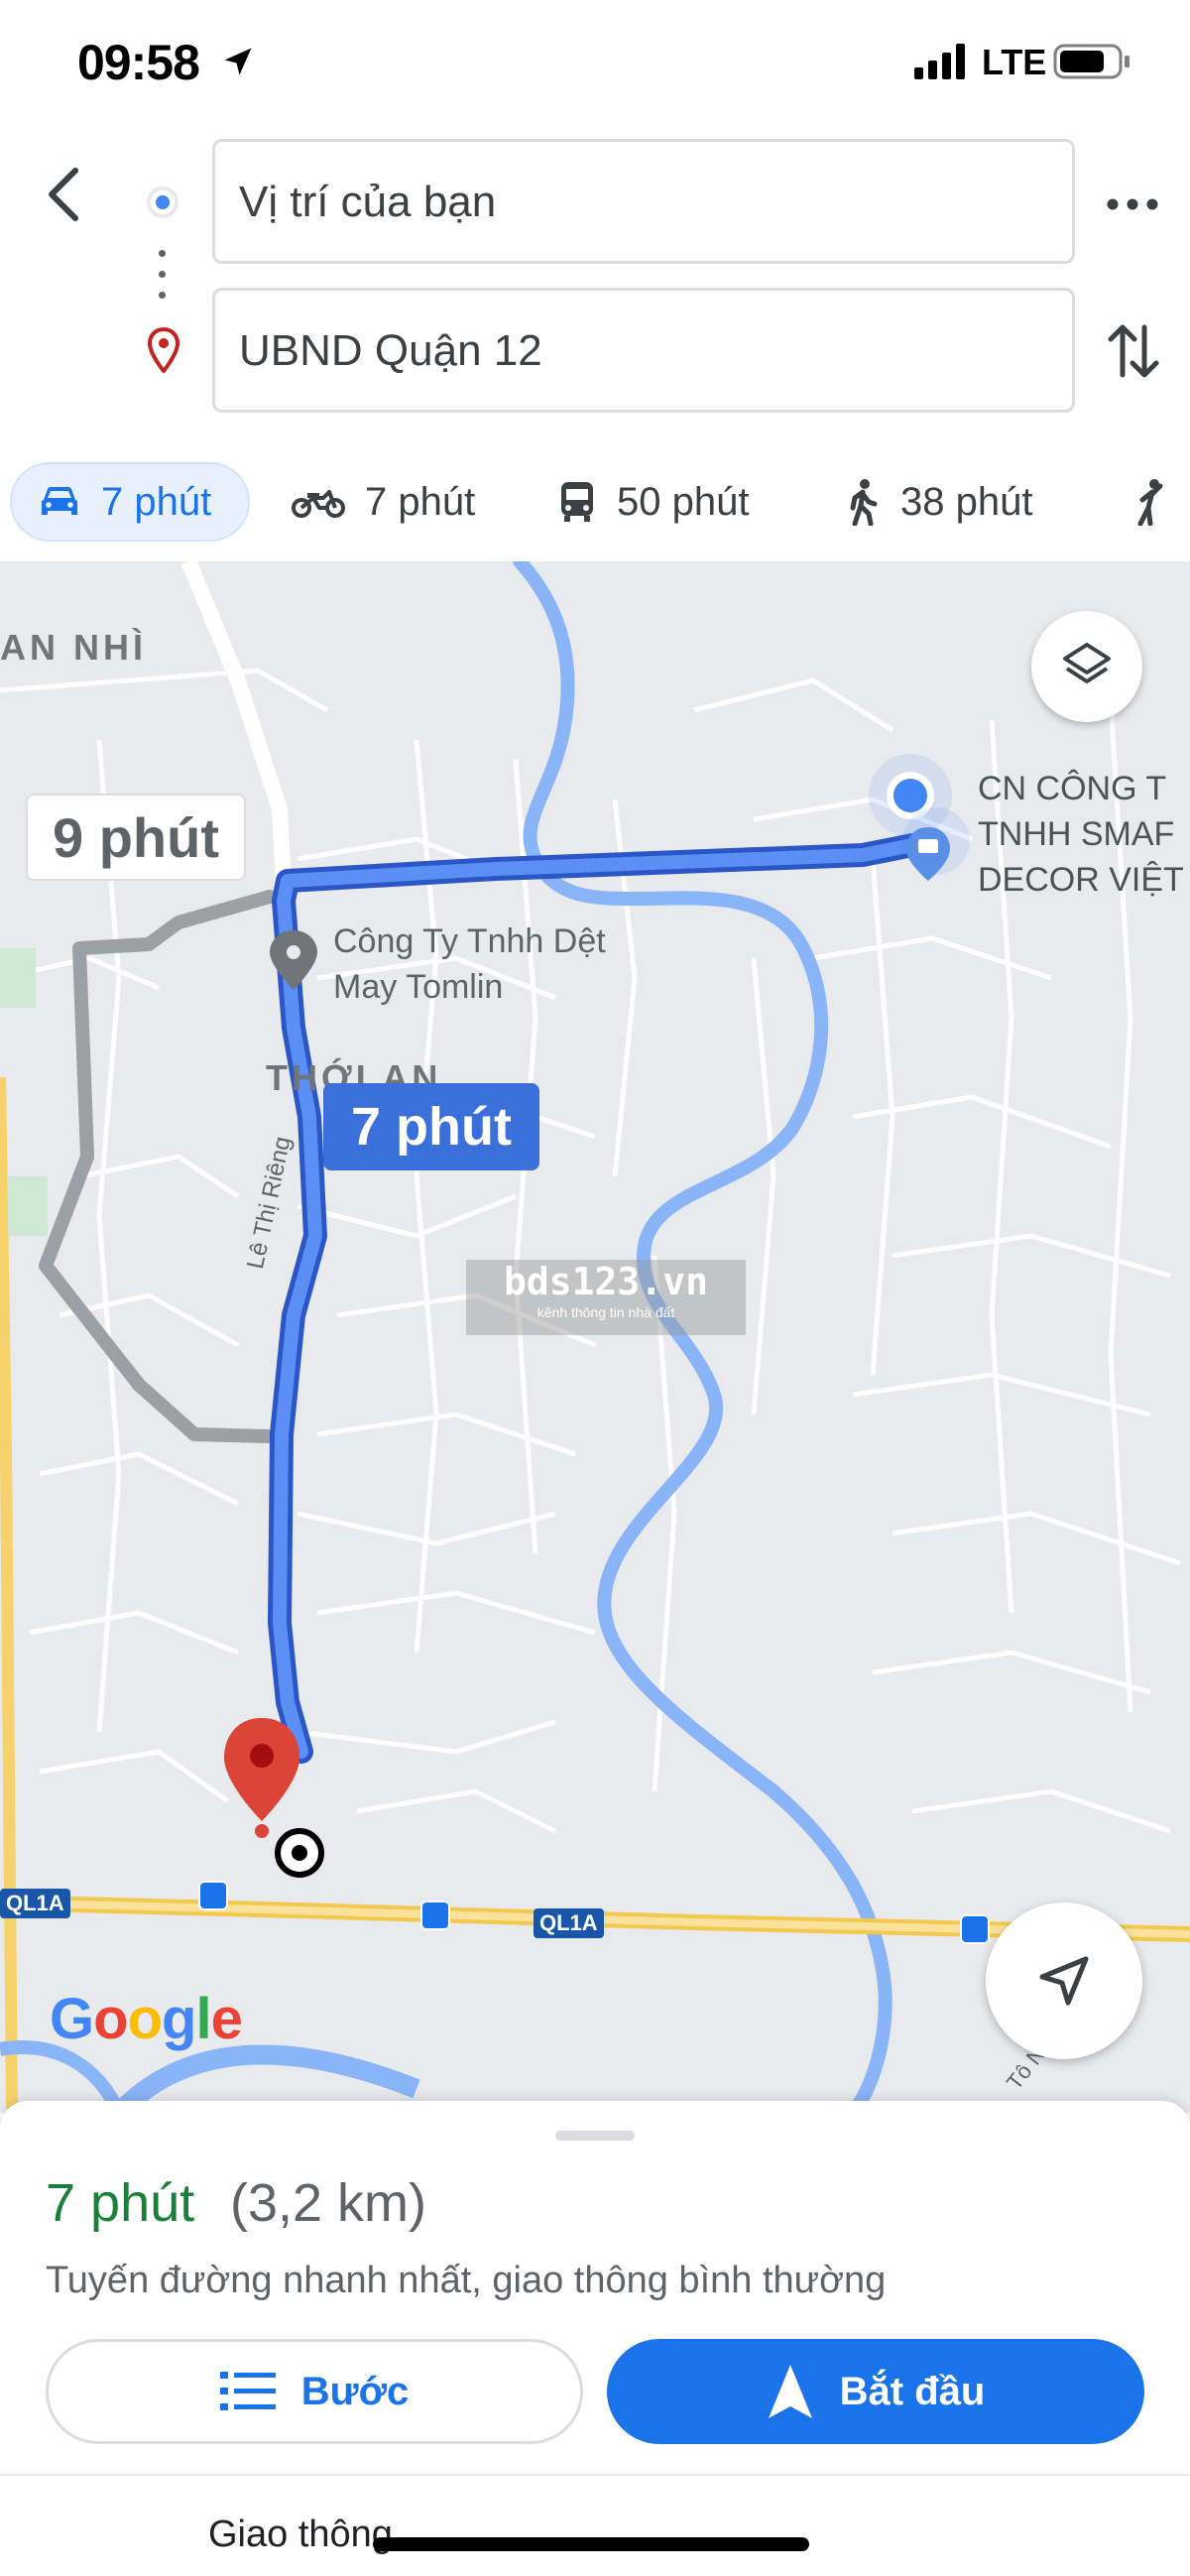 Image resolution: width=1190 pixels, height=2576 pixels. I want to click on tab-transit: 50 phút, so click(653, 502).